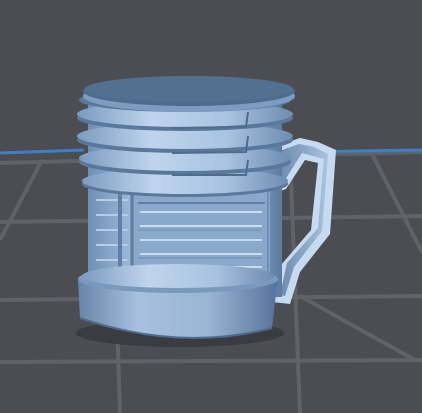 The width and height of the screenshot is (422, 413). What do you see at coordinates (178, 301) in the screenshot?
I see `mug-base` at bounding box center [178, 301].